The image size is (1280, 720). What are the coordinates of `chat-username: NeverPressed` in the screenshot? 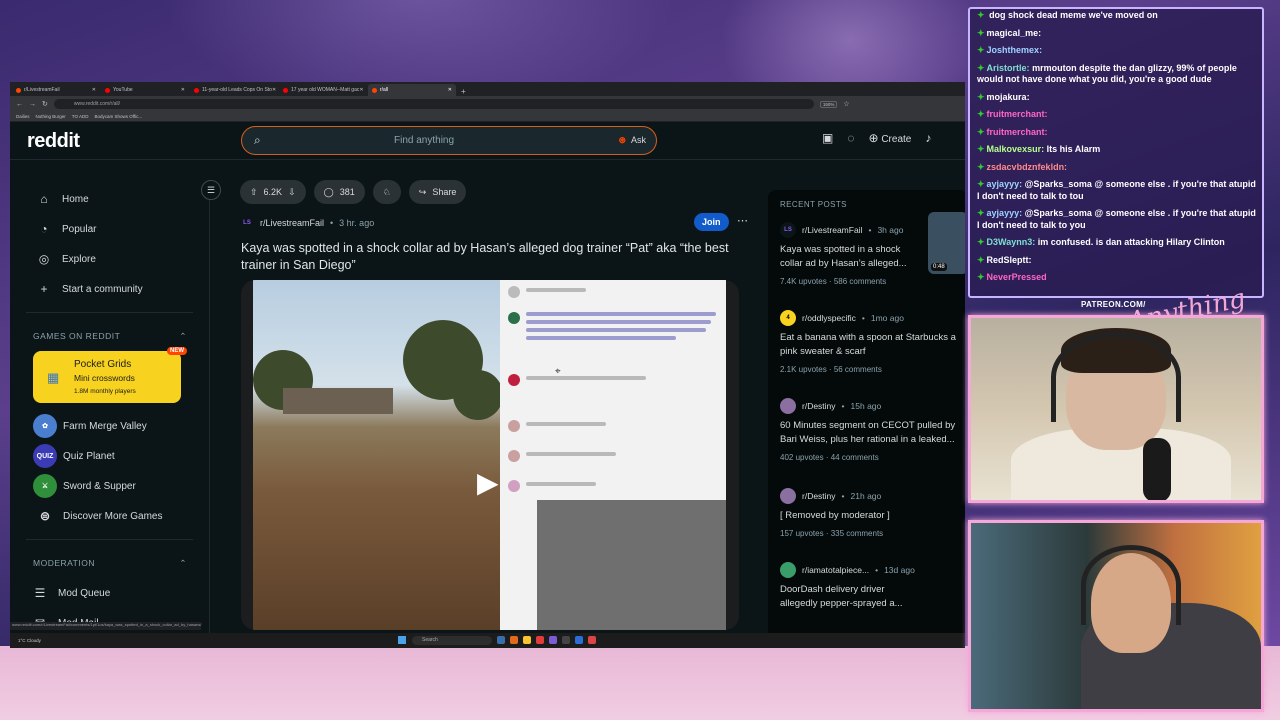 It's located at (1017, 277).